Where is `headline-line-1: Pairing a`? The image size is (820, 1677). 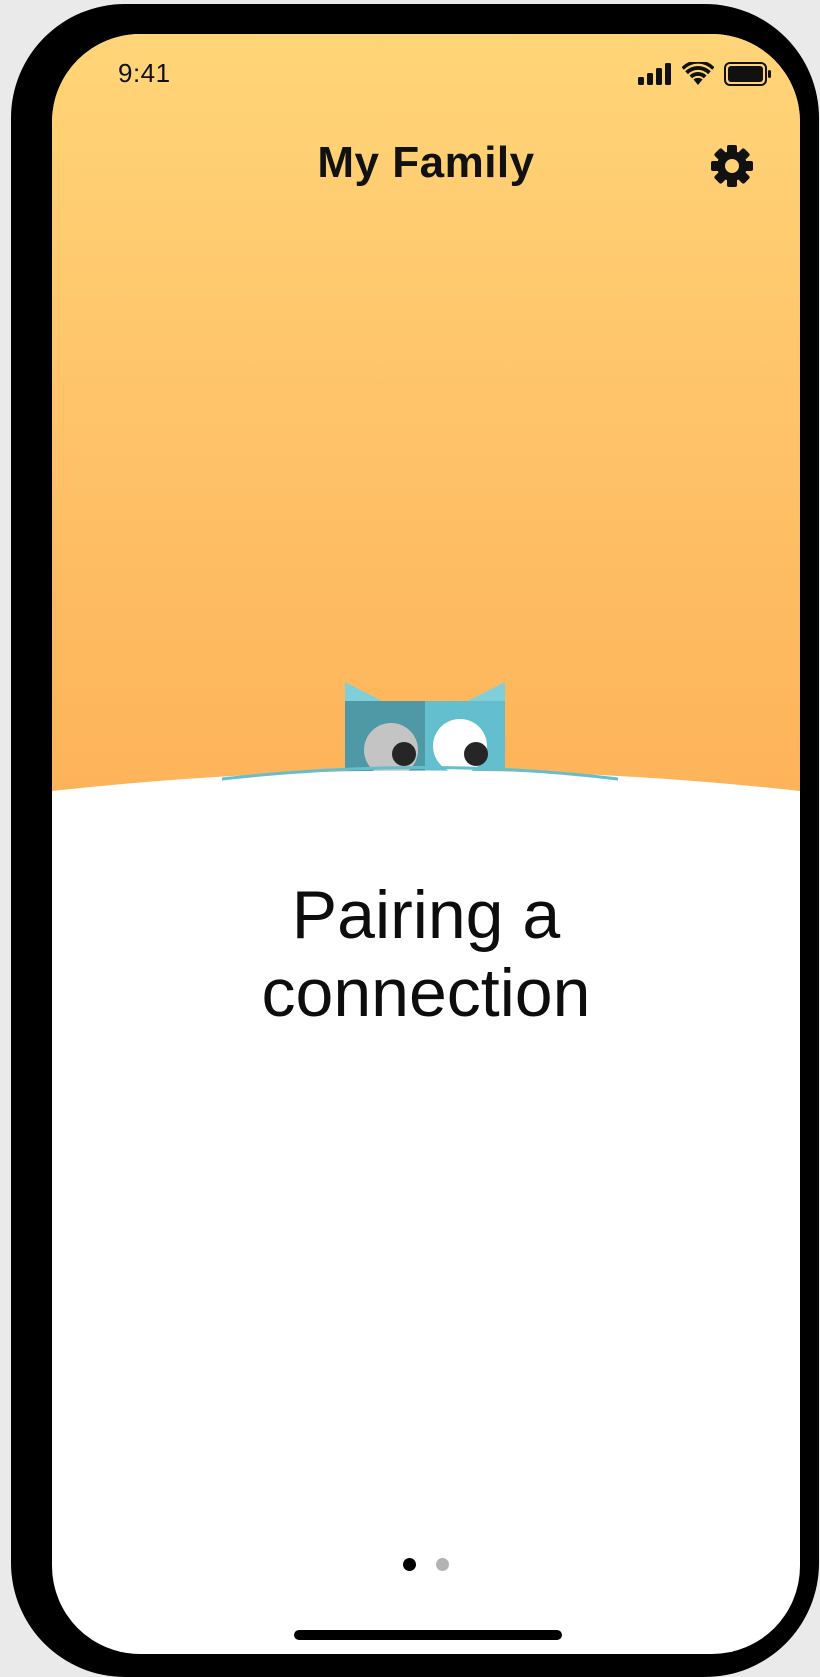
headline-line-1: Pairing a is located at coordinates (426, 915).